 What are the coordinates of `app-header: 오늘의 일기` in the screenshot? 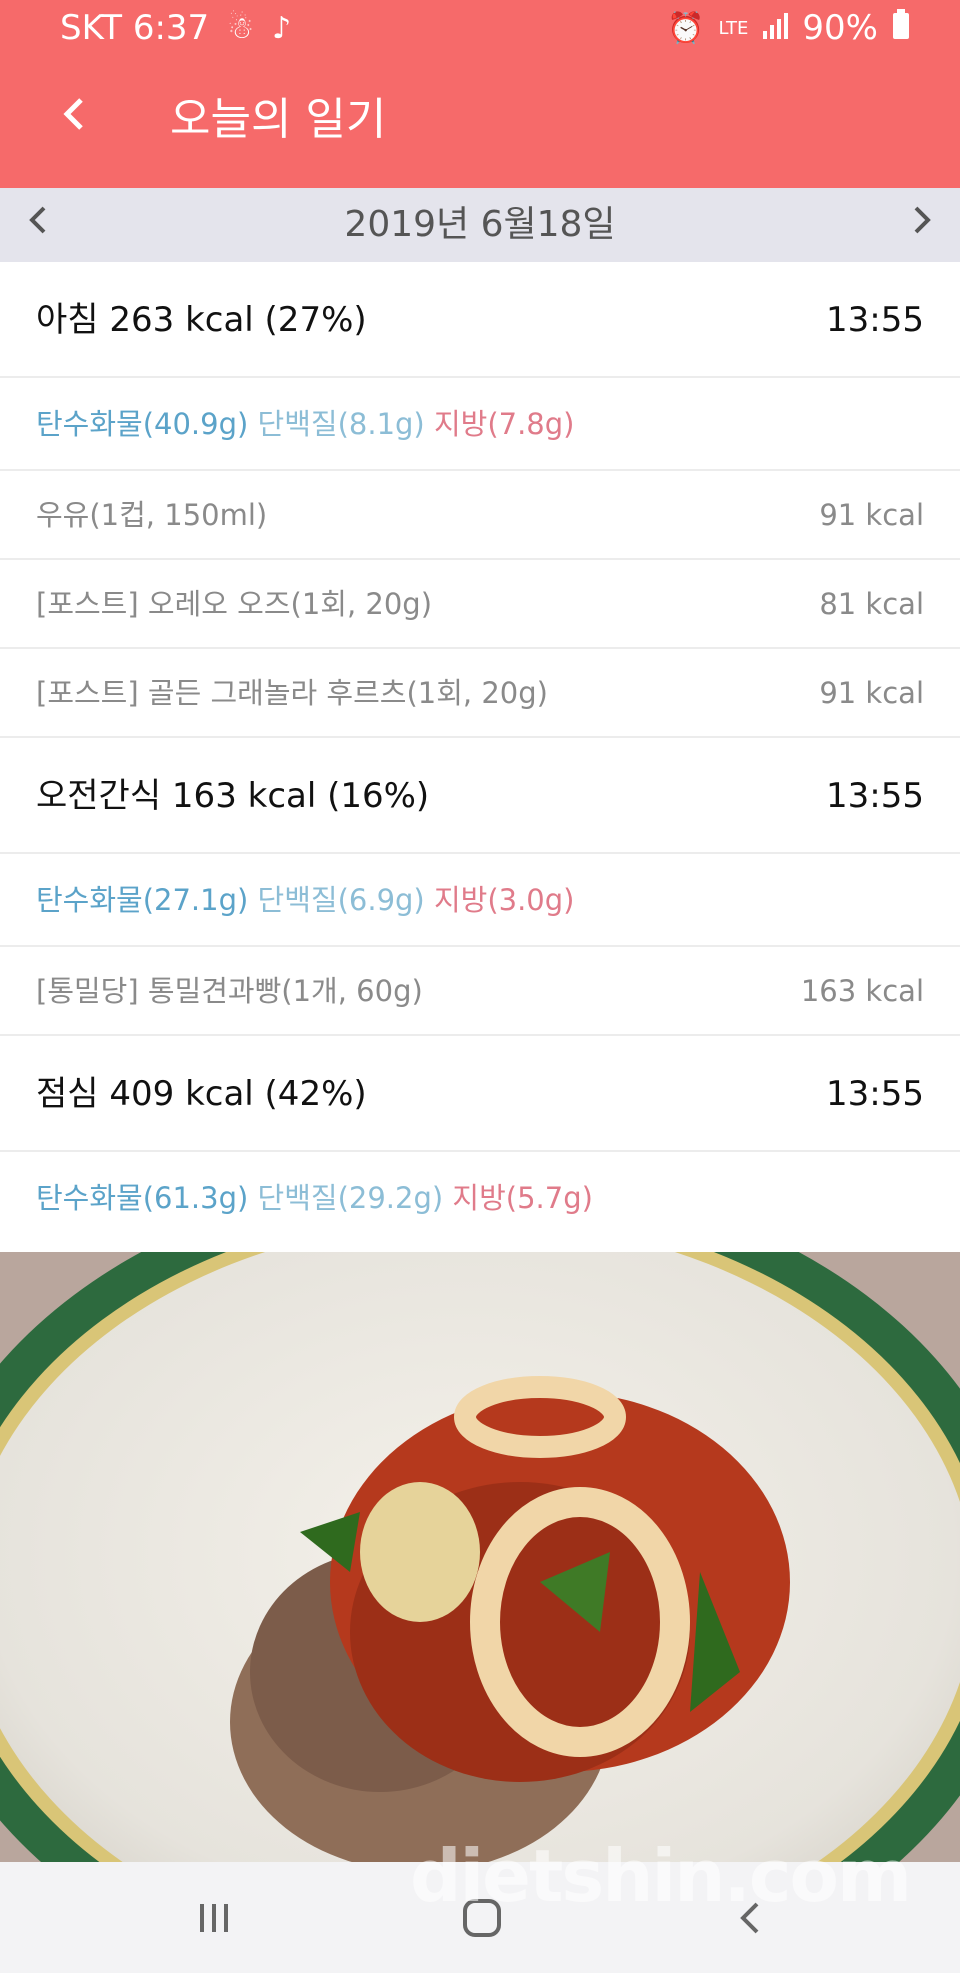 It's located at (480, 124).